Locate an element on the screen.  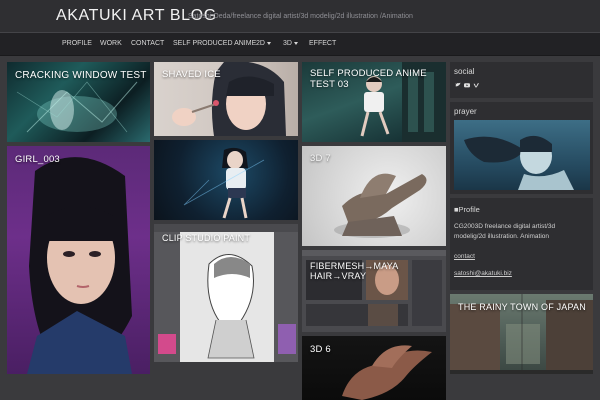
tile-title: CRACKING WINDOW TEST is located at coordinates (81, 75).